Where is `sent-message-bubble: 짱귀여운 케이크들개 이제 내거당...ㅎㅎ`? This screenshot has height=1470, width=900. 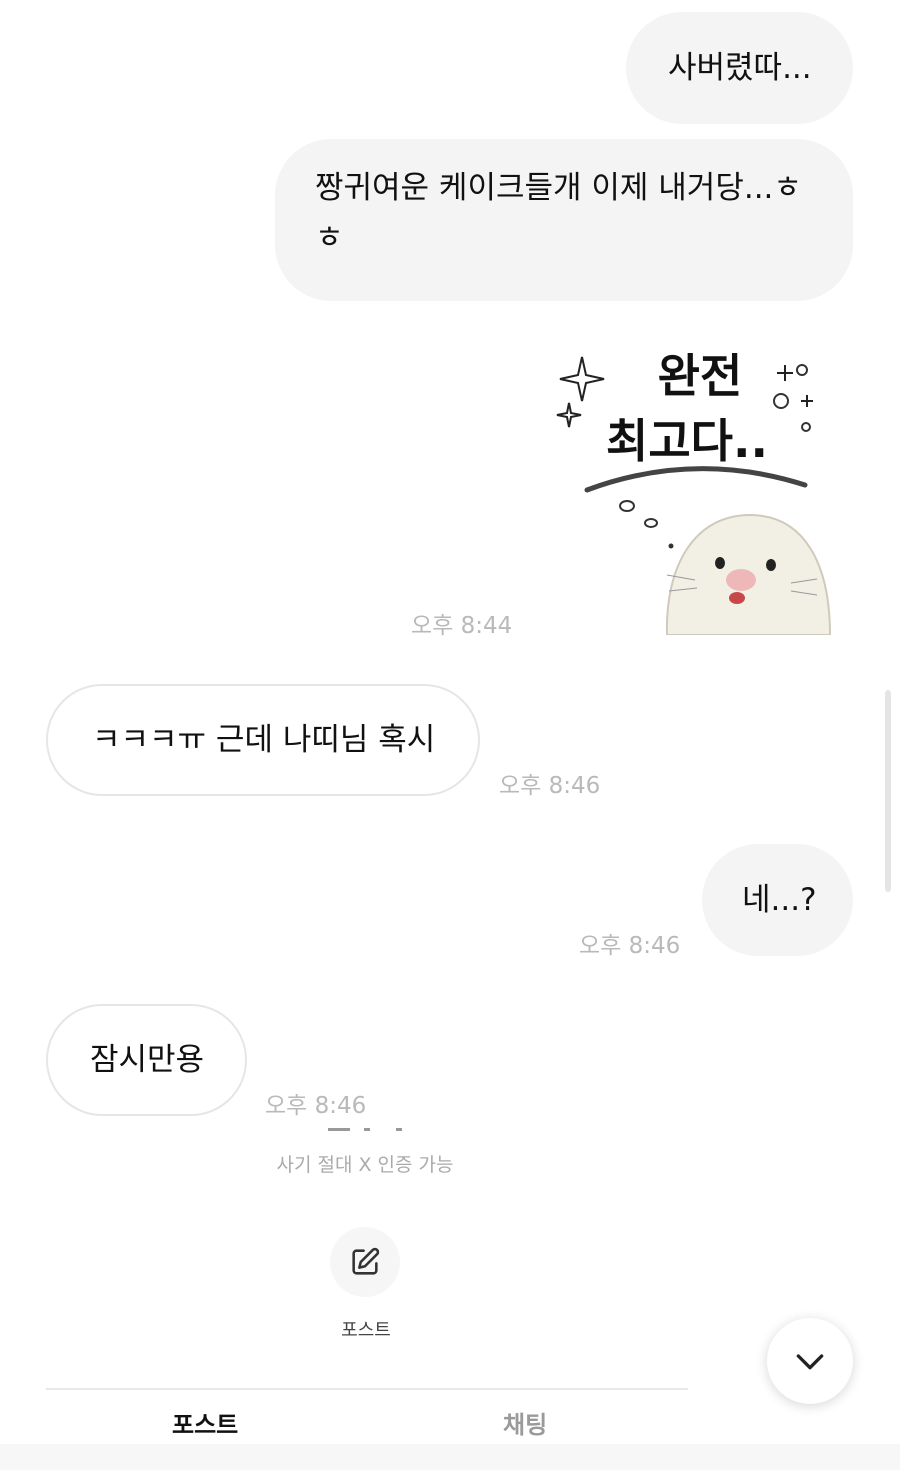
sent-message-bubble: 짱귀여운 케이크들개 이제 내거당...ㅎㅎ is located at coordinates (564, 220).